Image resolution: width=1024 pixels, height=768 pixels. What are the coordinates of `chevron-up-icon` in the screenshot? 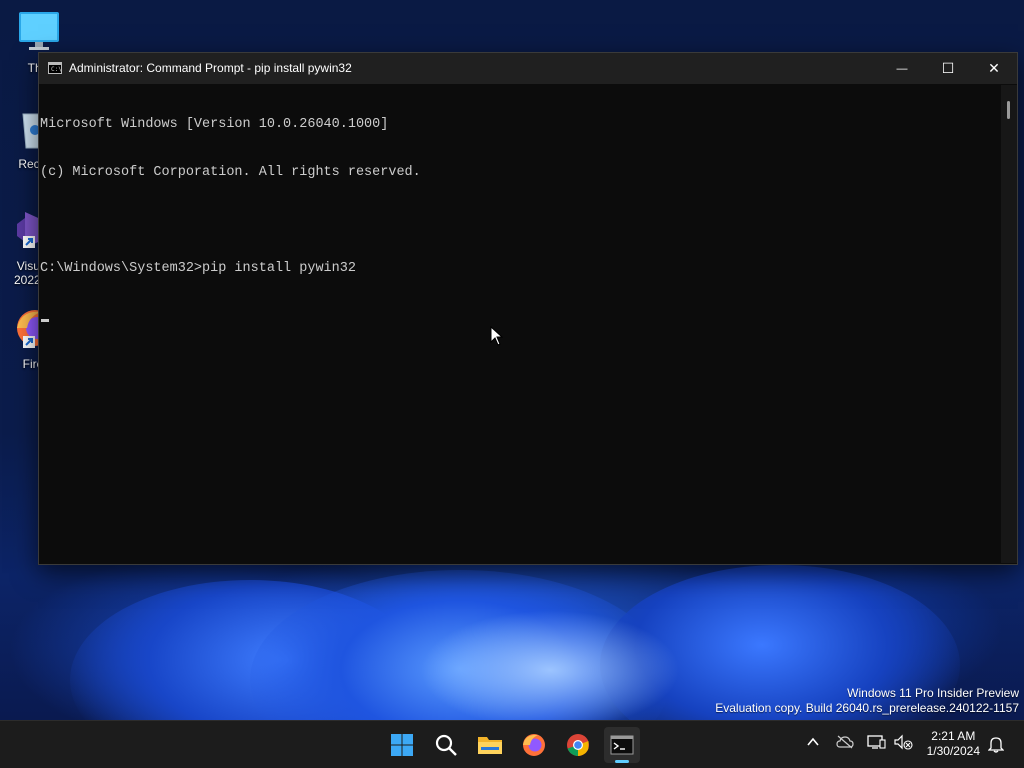 It's located at (813, 741).